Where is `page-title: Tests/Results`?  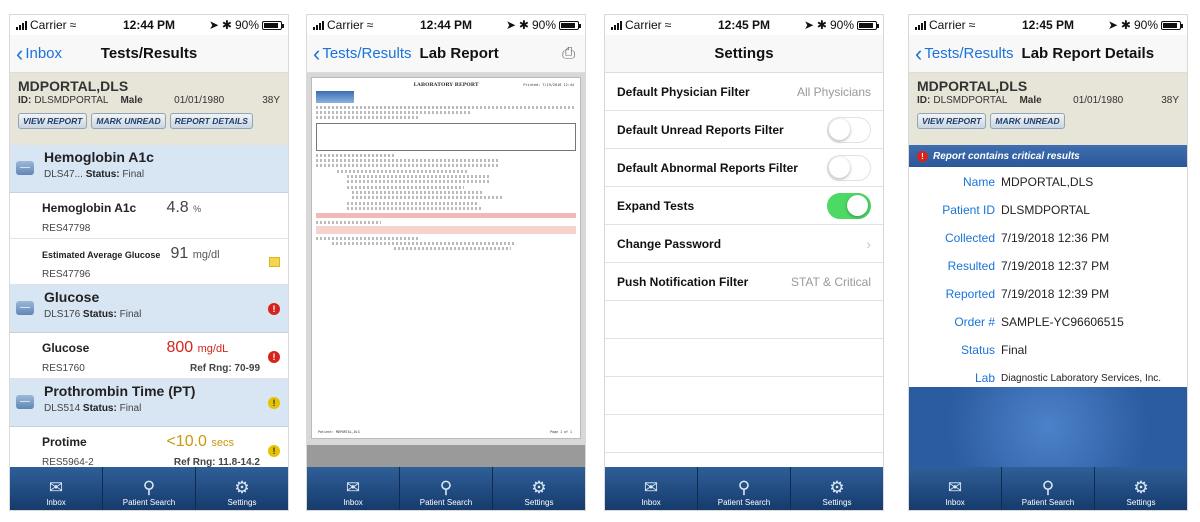
page-title: Tests/Results is located at coordinates (149, 53).